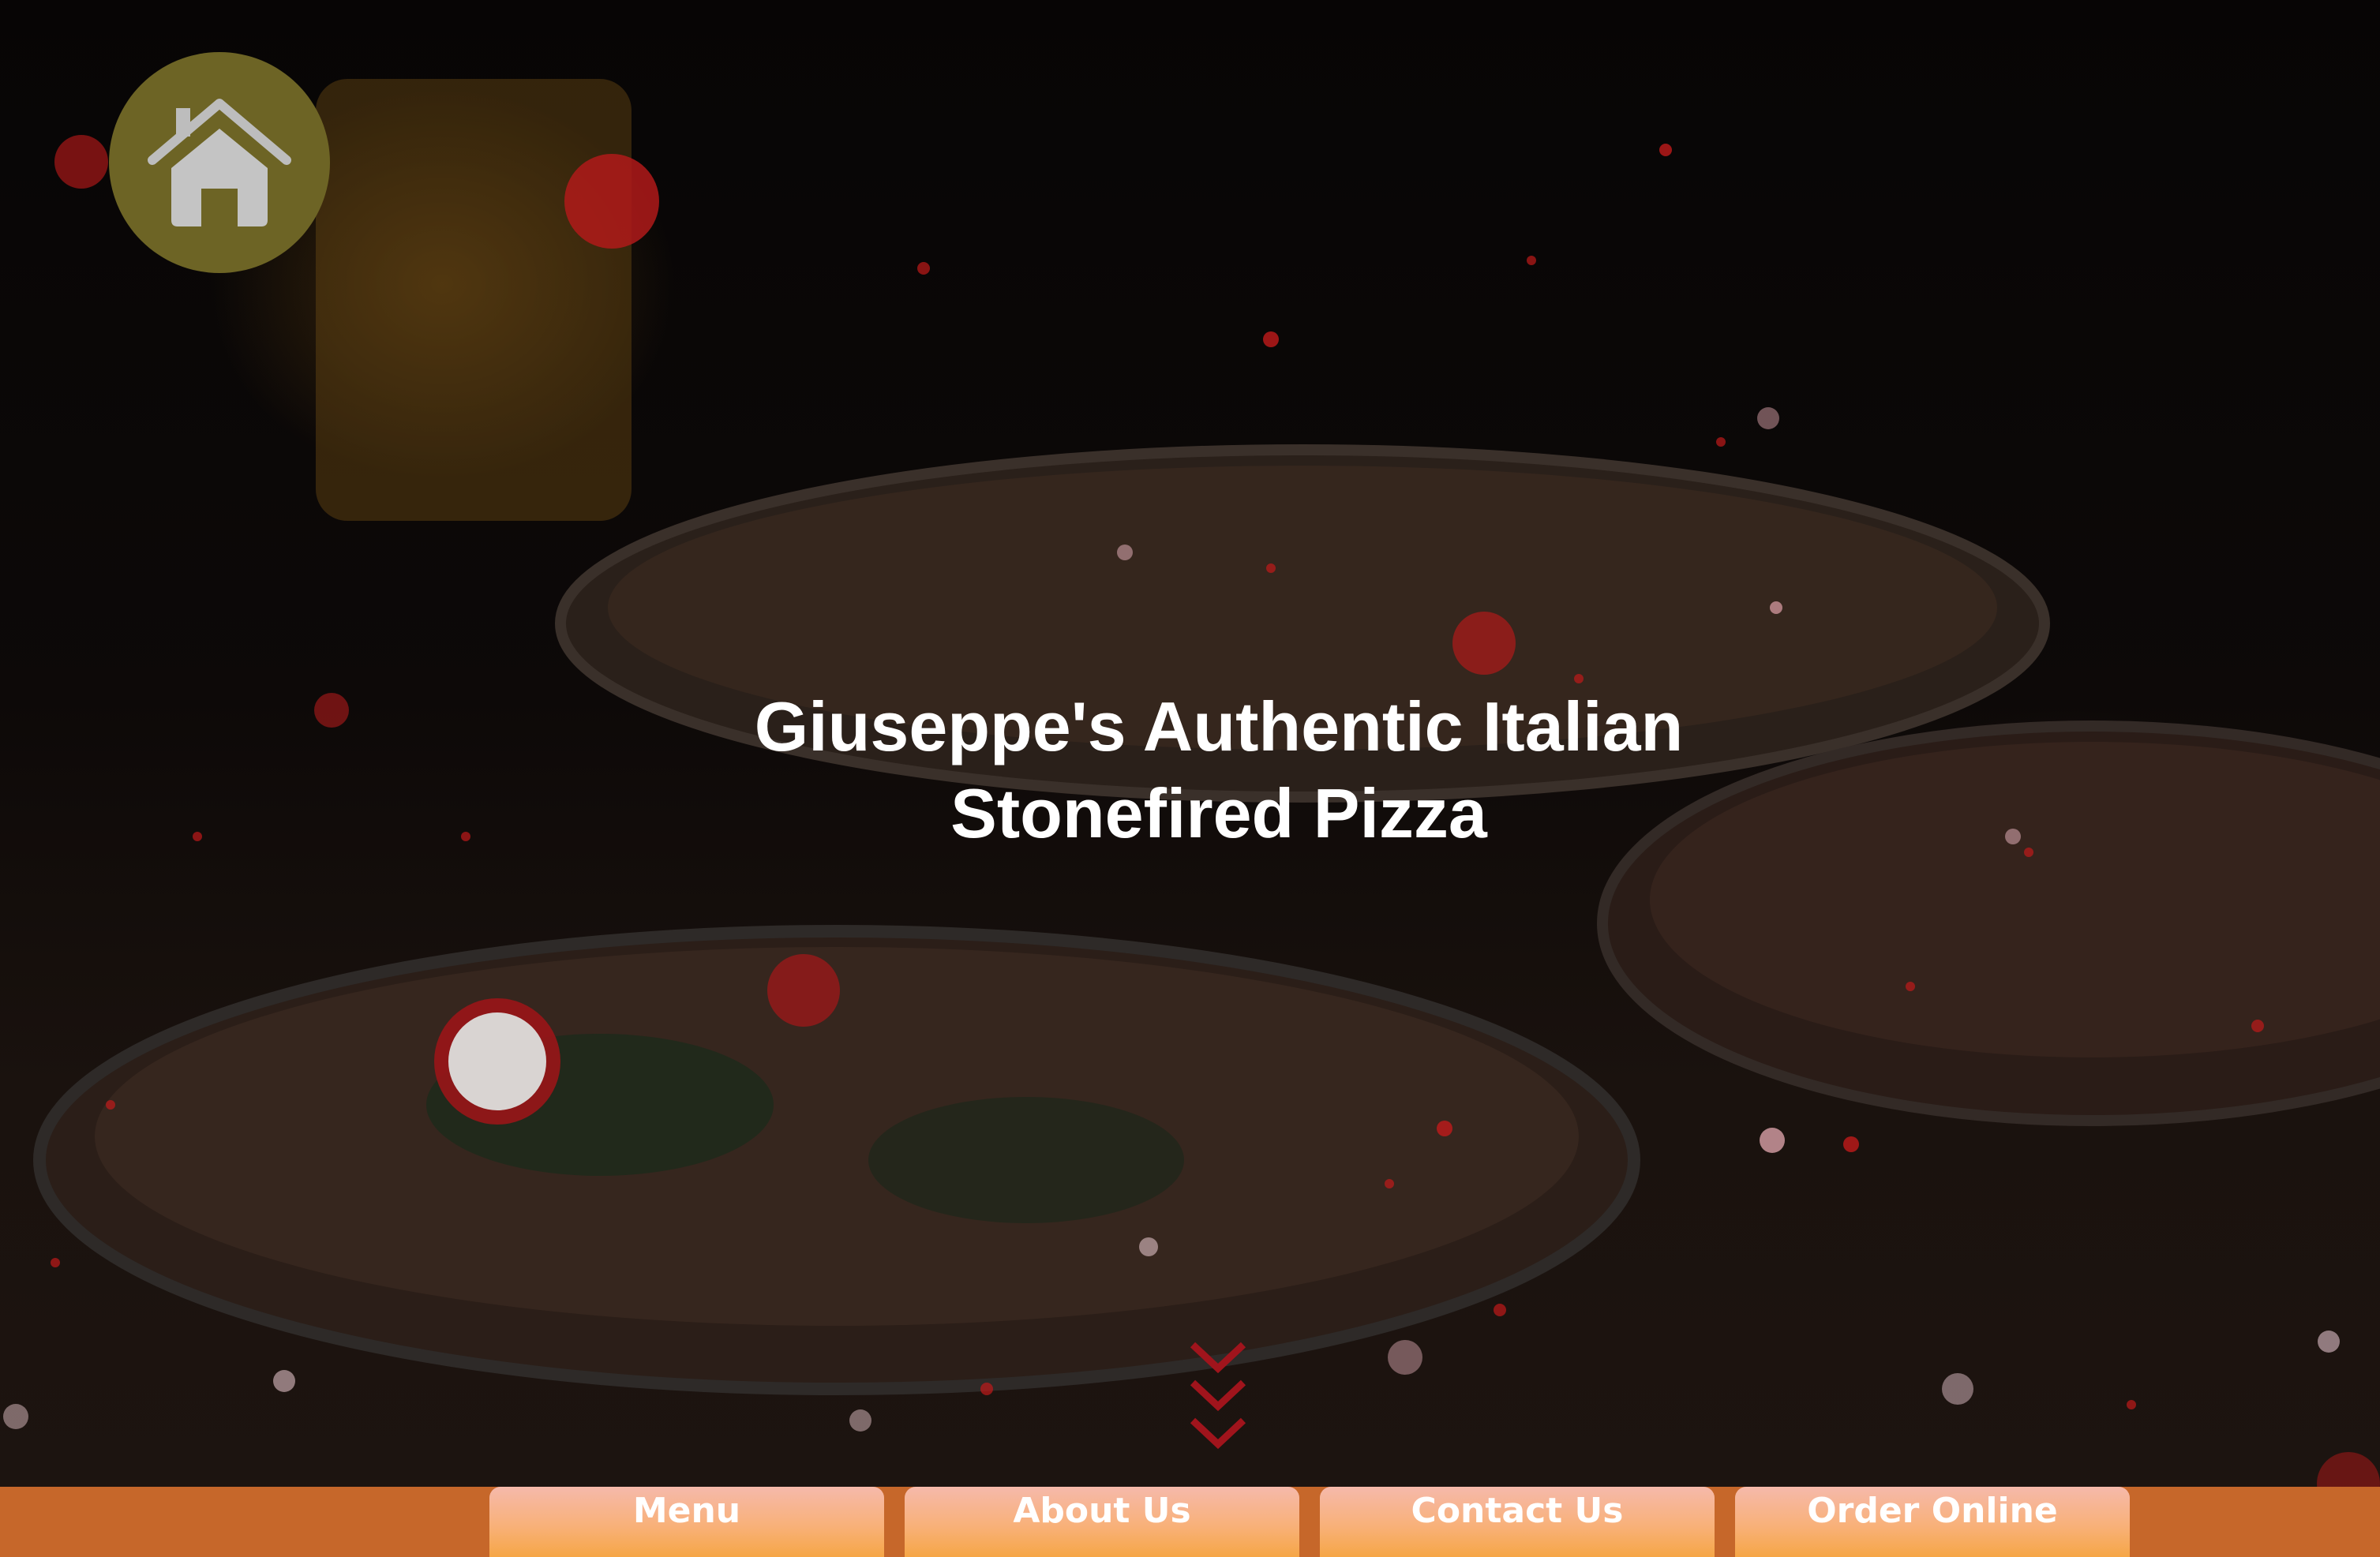 The height and width of the screenshot is (1557, 2380). What do you see at coordinates (686, 1522) in the screenshot?
I see `nav-menu-button: Menu` at bounding box center [686, 1522].